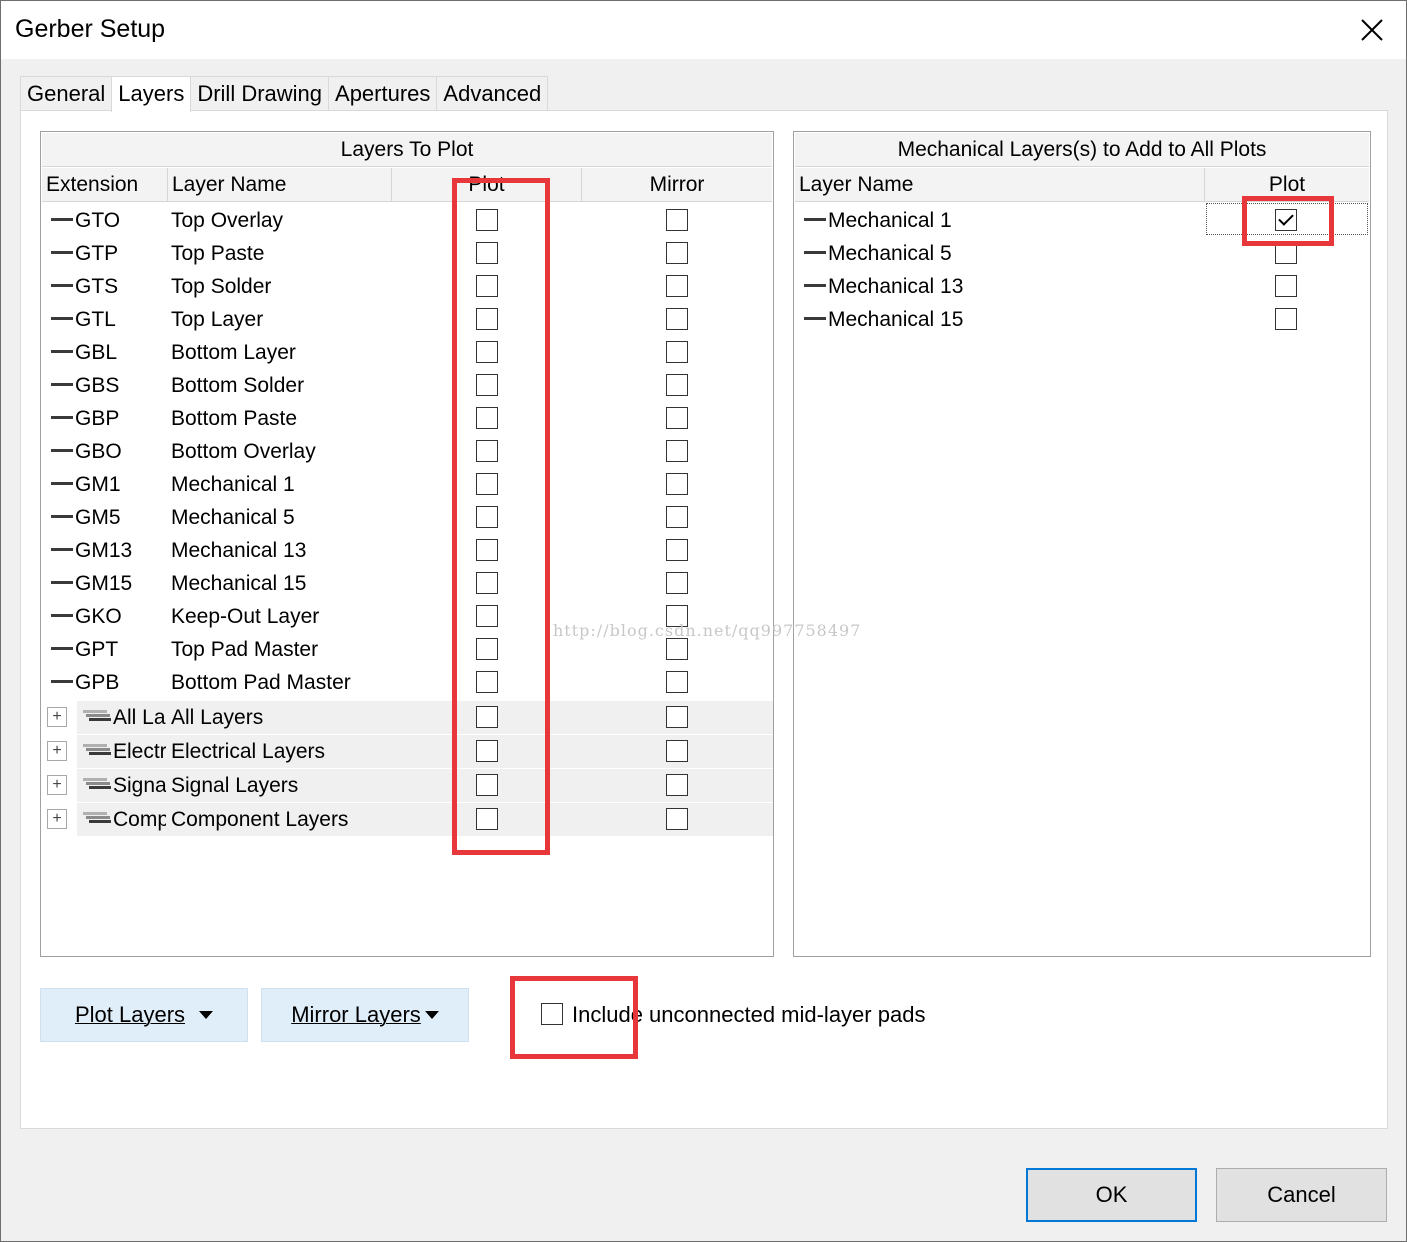 This screenshot has height=1242, width=1407. What do you see at coordinates (410, 717) in the screenshot?
I see `group-row: + All La All Layers` at bounding box center [410, 717].